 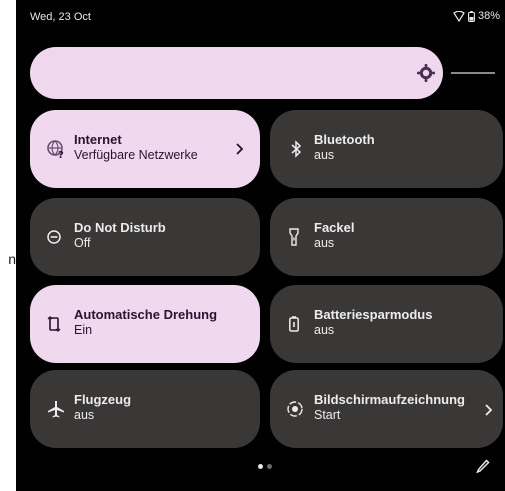 What do you see at coordinates (260, 466) in the screenshot?
I see `page-dot-active` at bounding box center [260, 466].